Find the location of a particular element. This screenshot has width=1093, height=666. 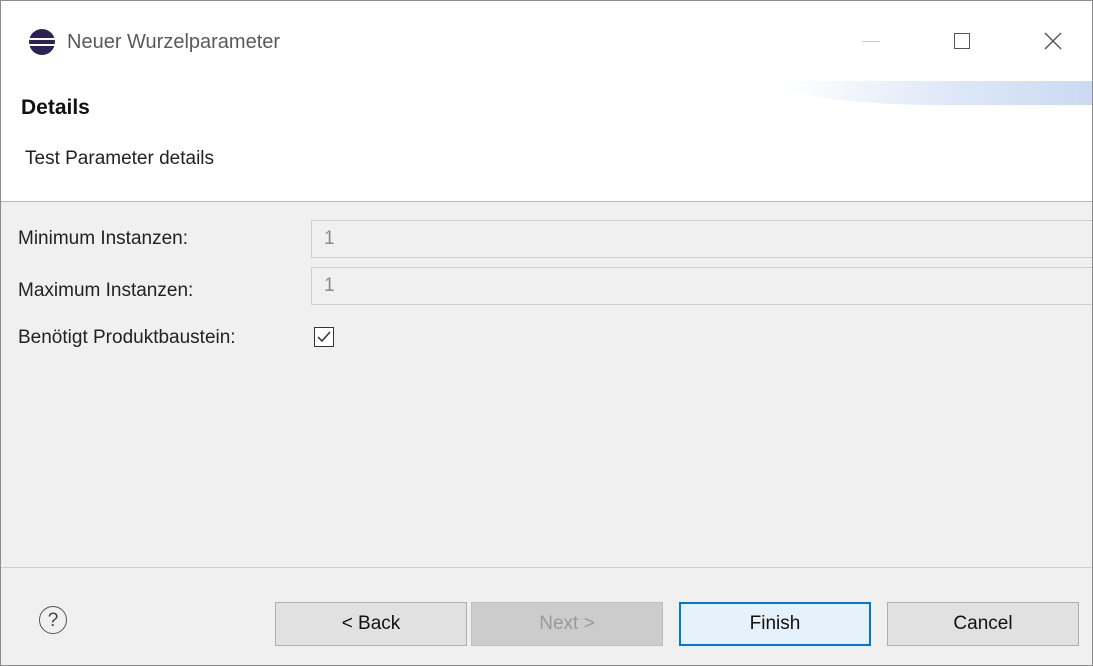

help-icon: ? is located at coordinates (53, 620).